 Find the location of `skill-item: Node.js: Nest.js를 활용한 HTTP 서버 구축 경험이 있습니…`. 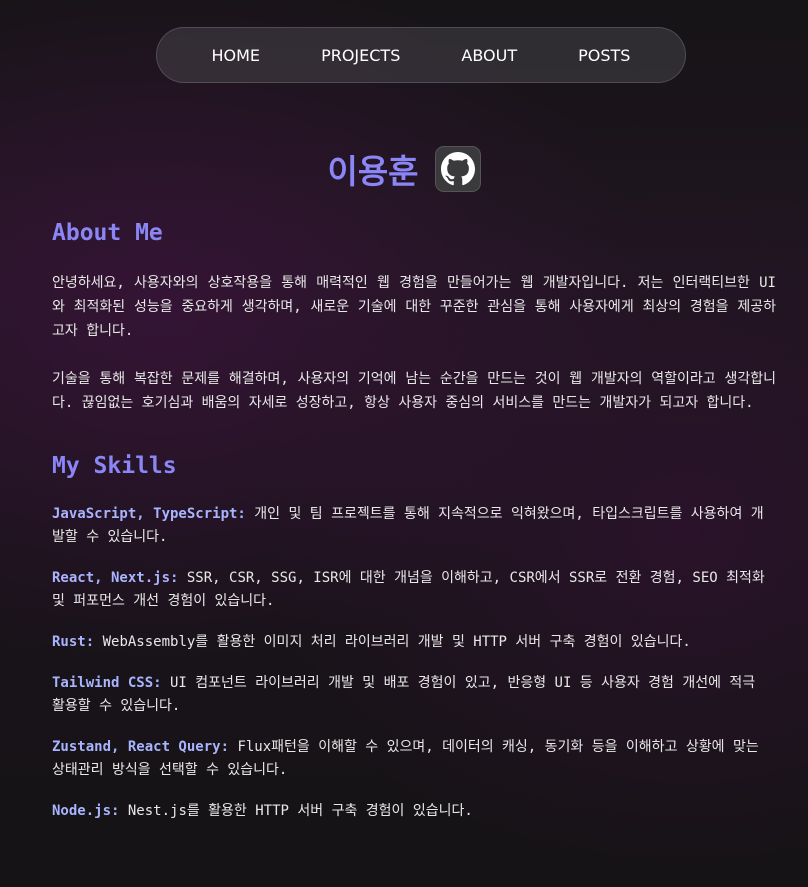

skill-item: Node.js: Nest.js를 활용한 HTTP 서버 구축 경험이 있습니… is located at coordinates (414, 811).